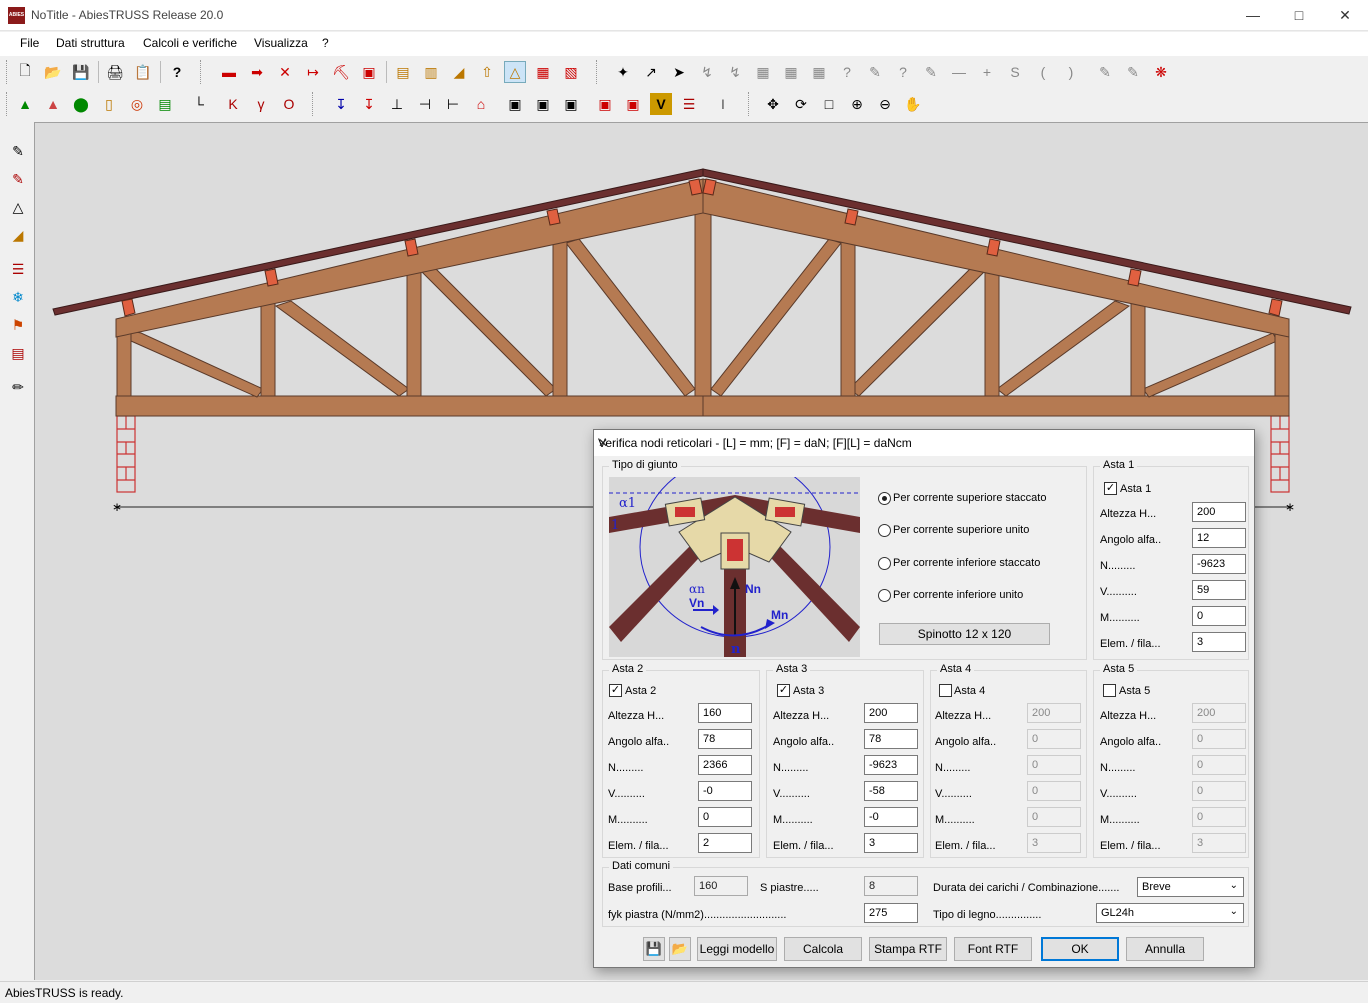 The width and height of the screenshot is (1368, 1003). I want to click on panel-icon: ▤, so click(403, 72).